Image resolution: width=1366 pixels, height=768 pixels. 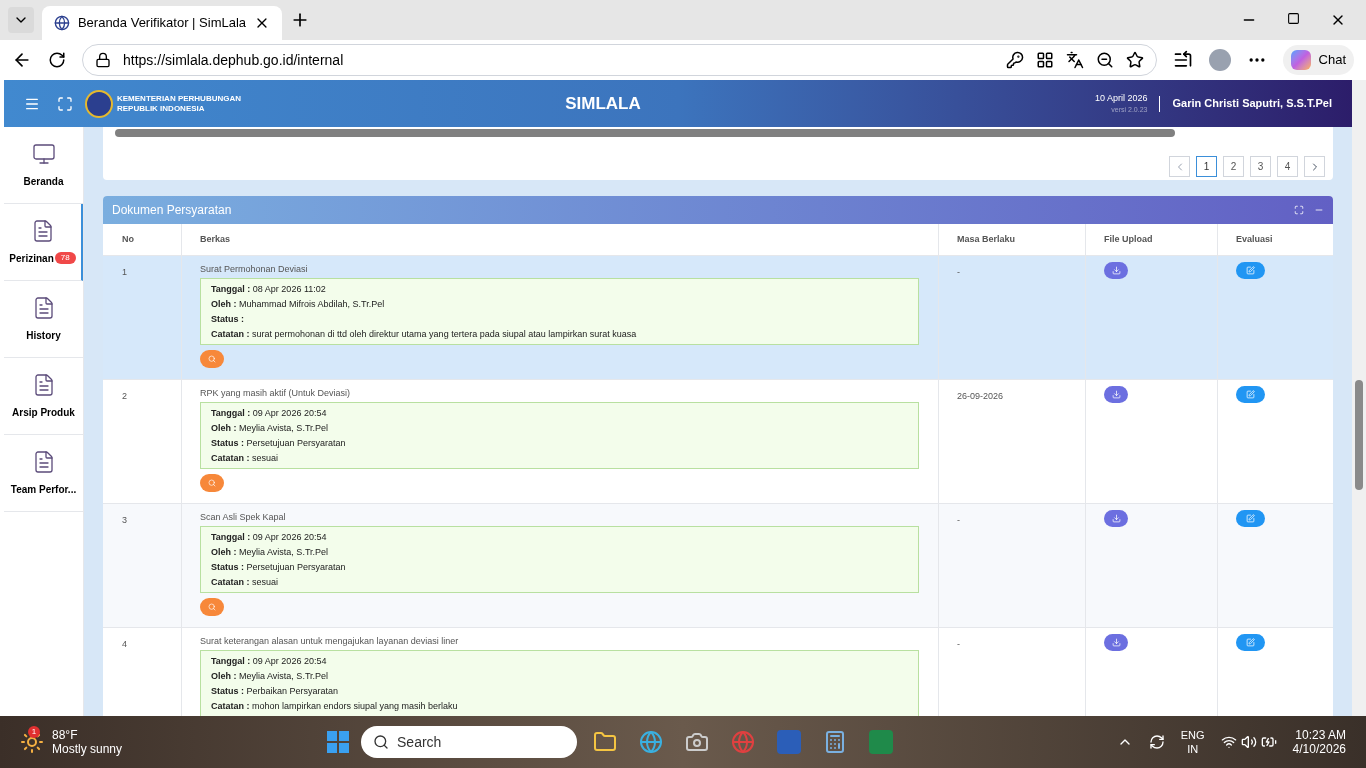 I want to click on language-indicator: IN, so click(x=1193, y=749).